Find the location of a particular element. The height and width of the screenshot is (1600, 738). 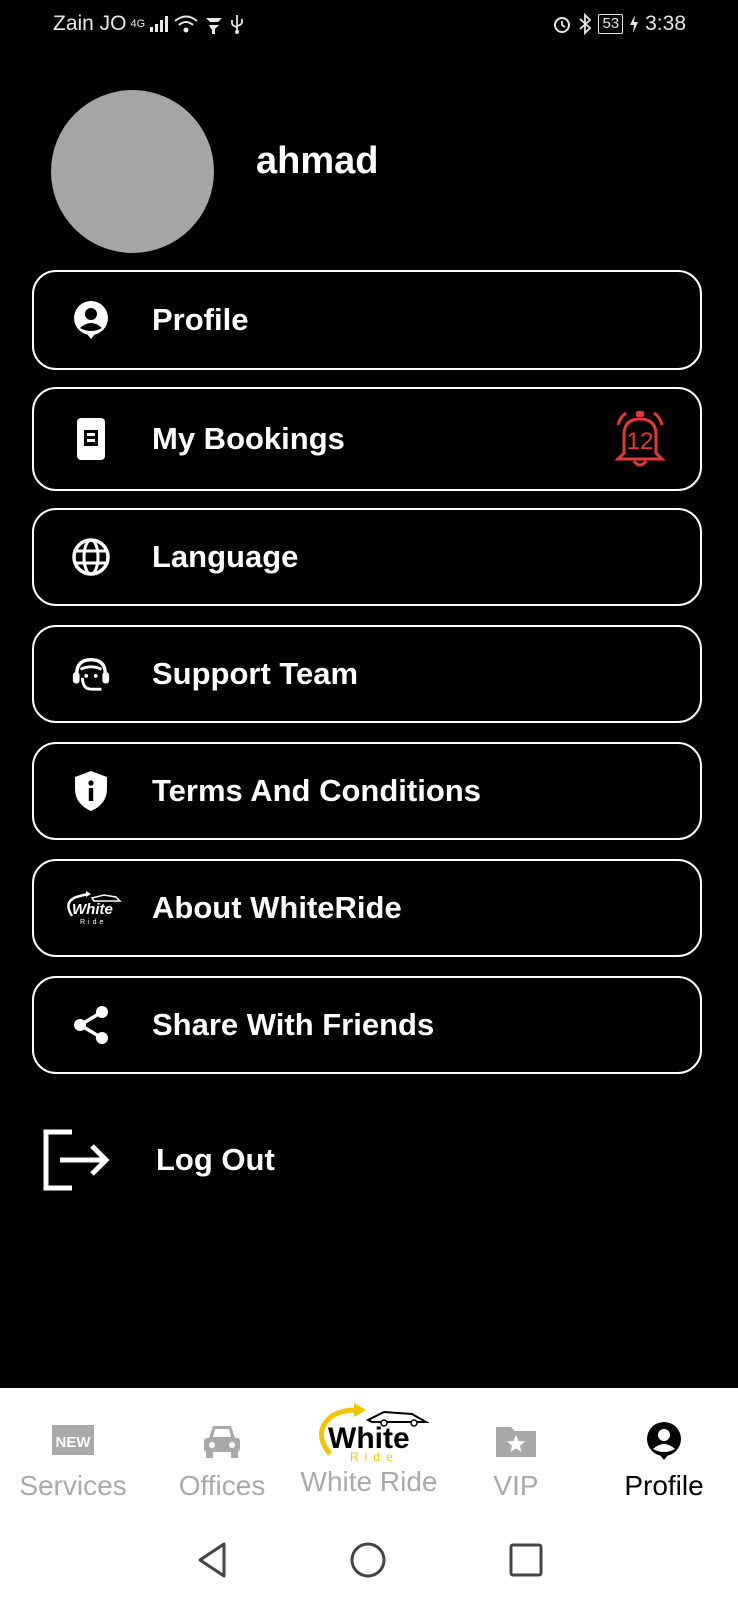

status-bar-left: Zain JO 4G is located at coordinates (149, 24).